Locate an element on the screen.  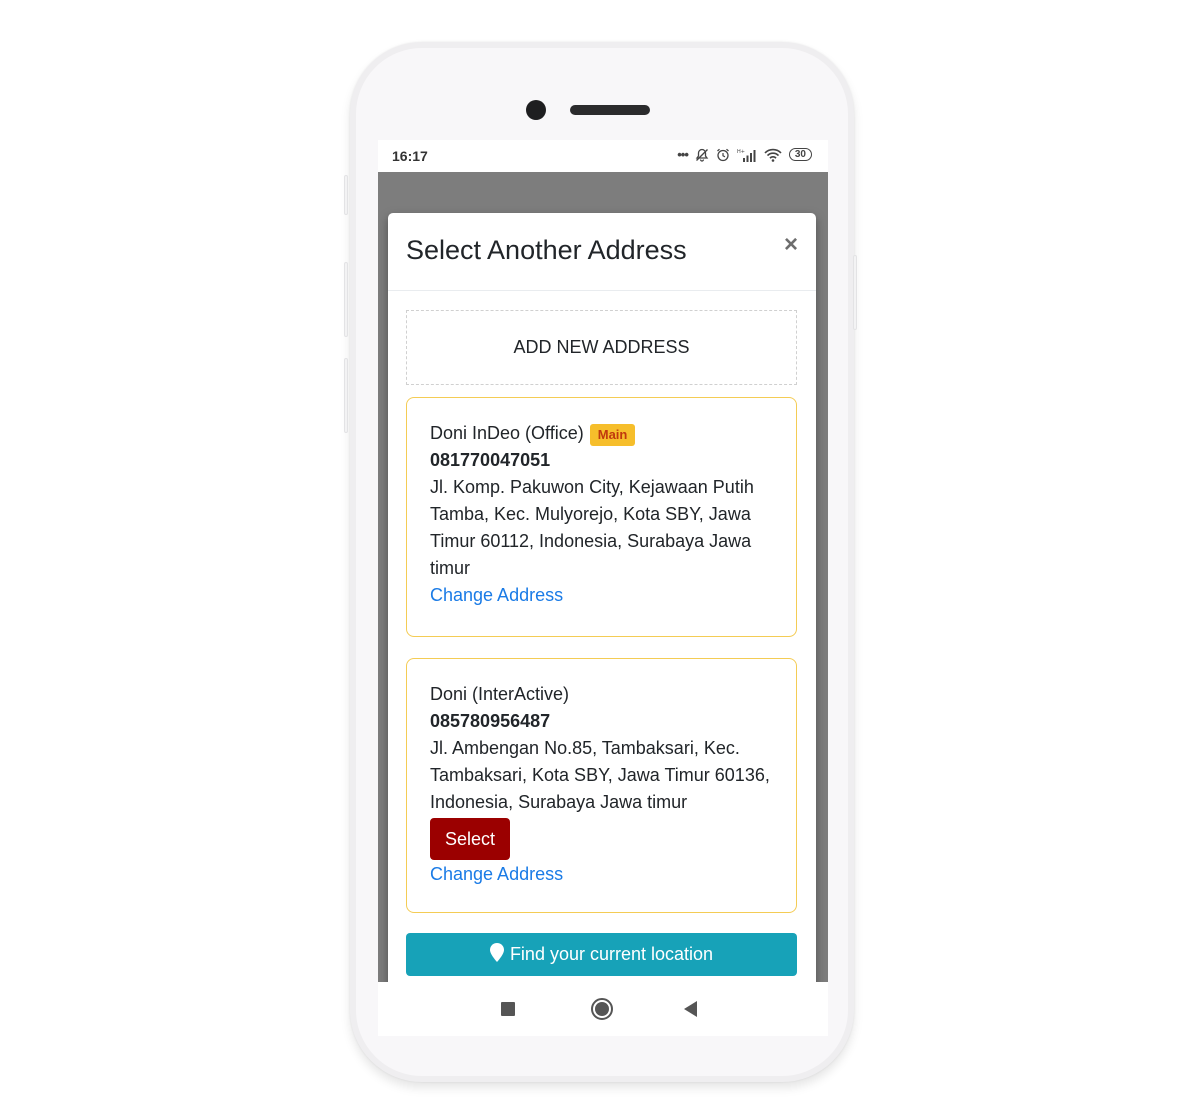
home-icon-inner is located at coordinates (602, 1009).